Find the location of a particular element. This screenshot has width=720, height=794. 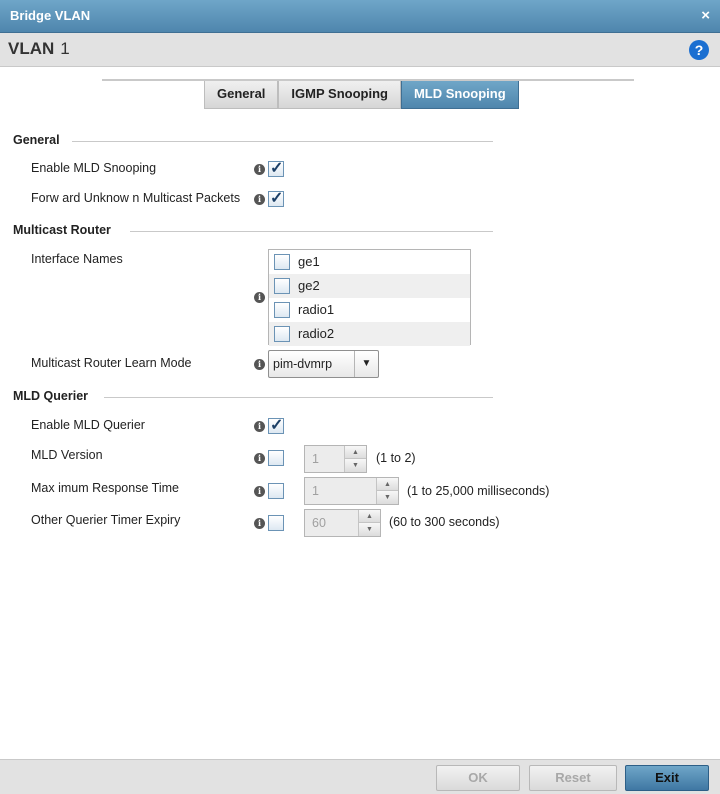

interface-checkbox-radio1 is located at coordinates (282, 310).